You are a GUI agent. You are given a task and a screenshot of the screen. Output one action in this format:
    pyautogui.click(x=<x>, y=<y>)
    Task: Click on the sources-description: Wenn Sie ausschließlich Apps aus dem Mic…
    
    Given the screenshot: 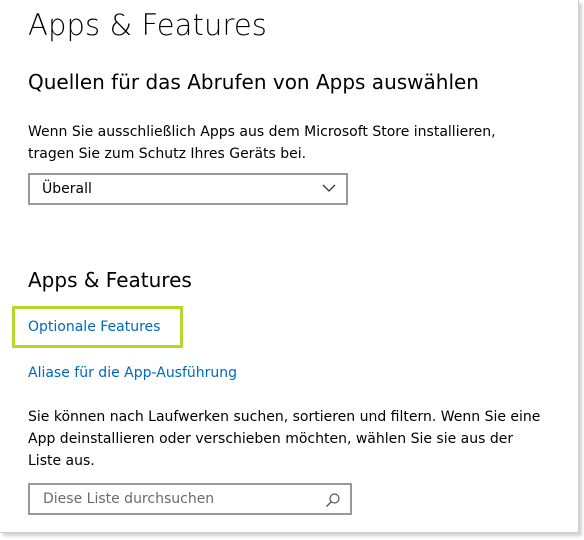 What is the action you would take?
    pyautogui.click(x=298, y=143)
    